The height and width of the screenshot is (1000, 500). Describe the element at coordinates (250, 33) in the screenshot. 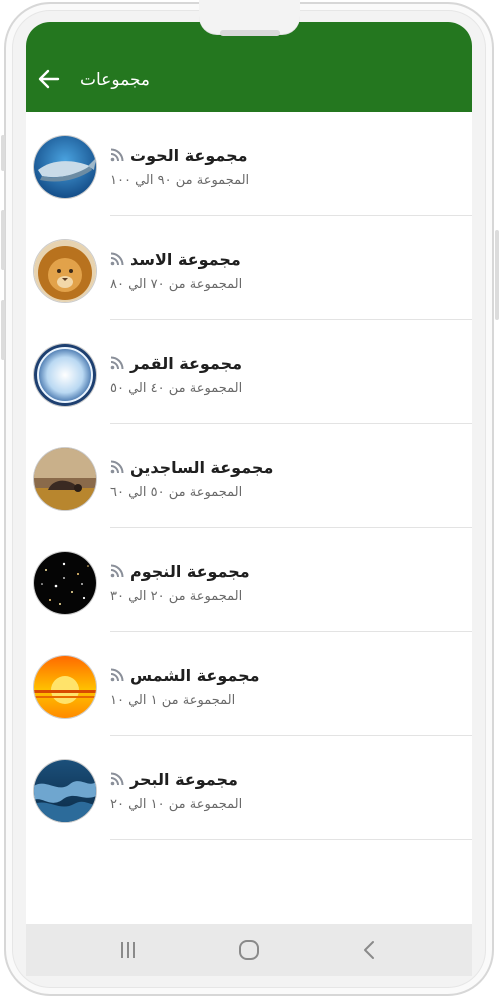

I see `phone-speaker` at that location.